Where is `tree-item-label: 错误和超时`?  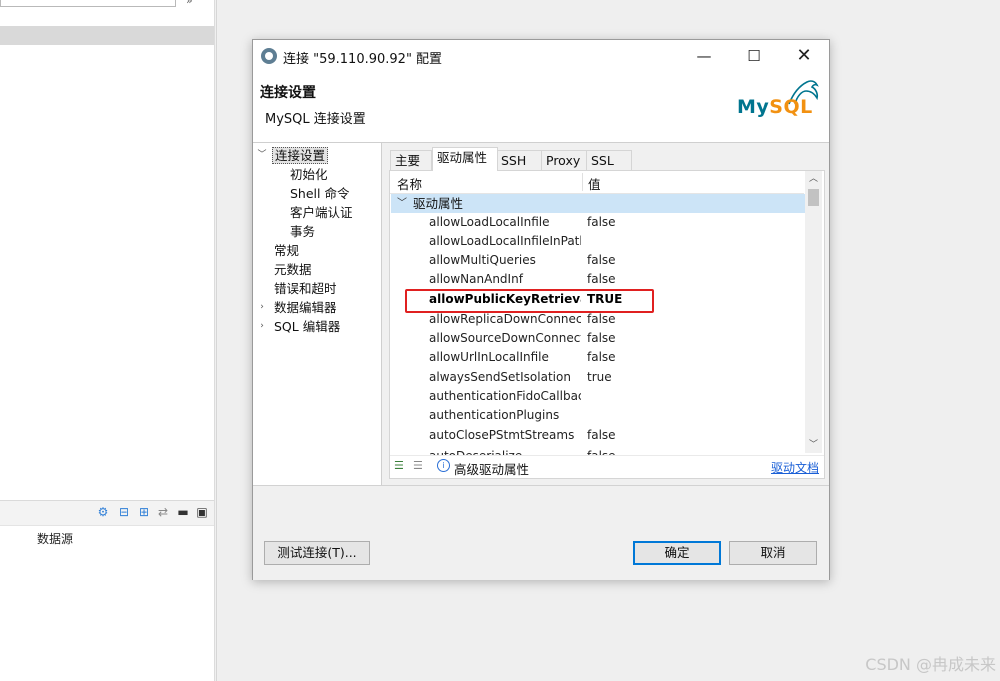
tree-item-label: 错误和超时 is located at coordinates (305, 288).